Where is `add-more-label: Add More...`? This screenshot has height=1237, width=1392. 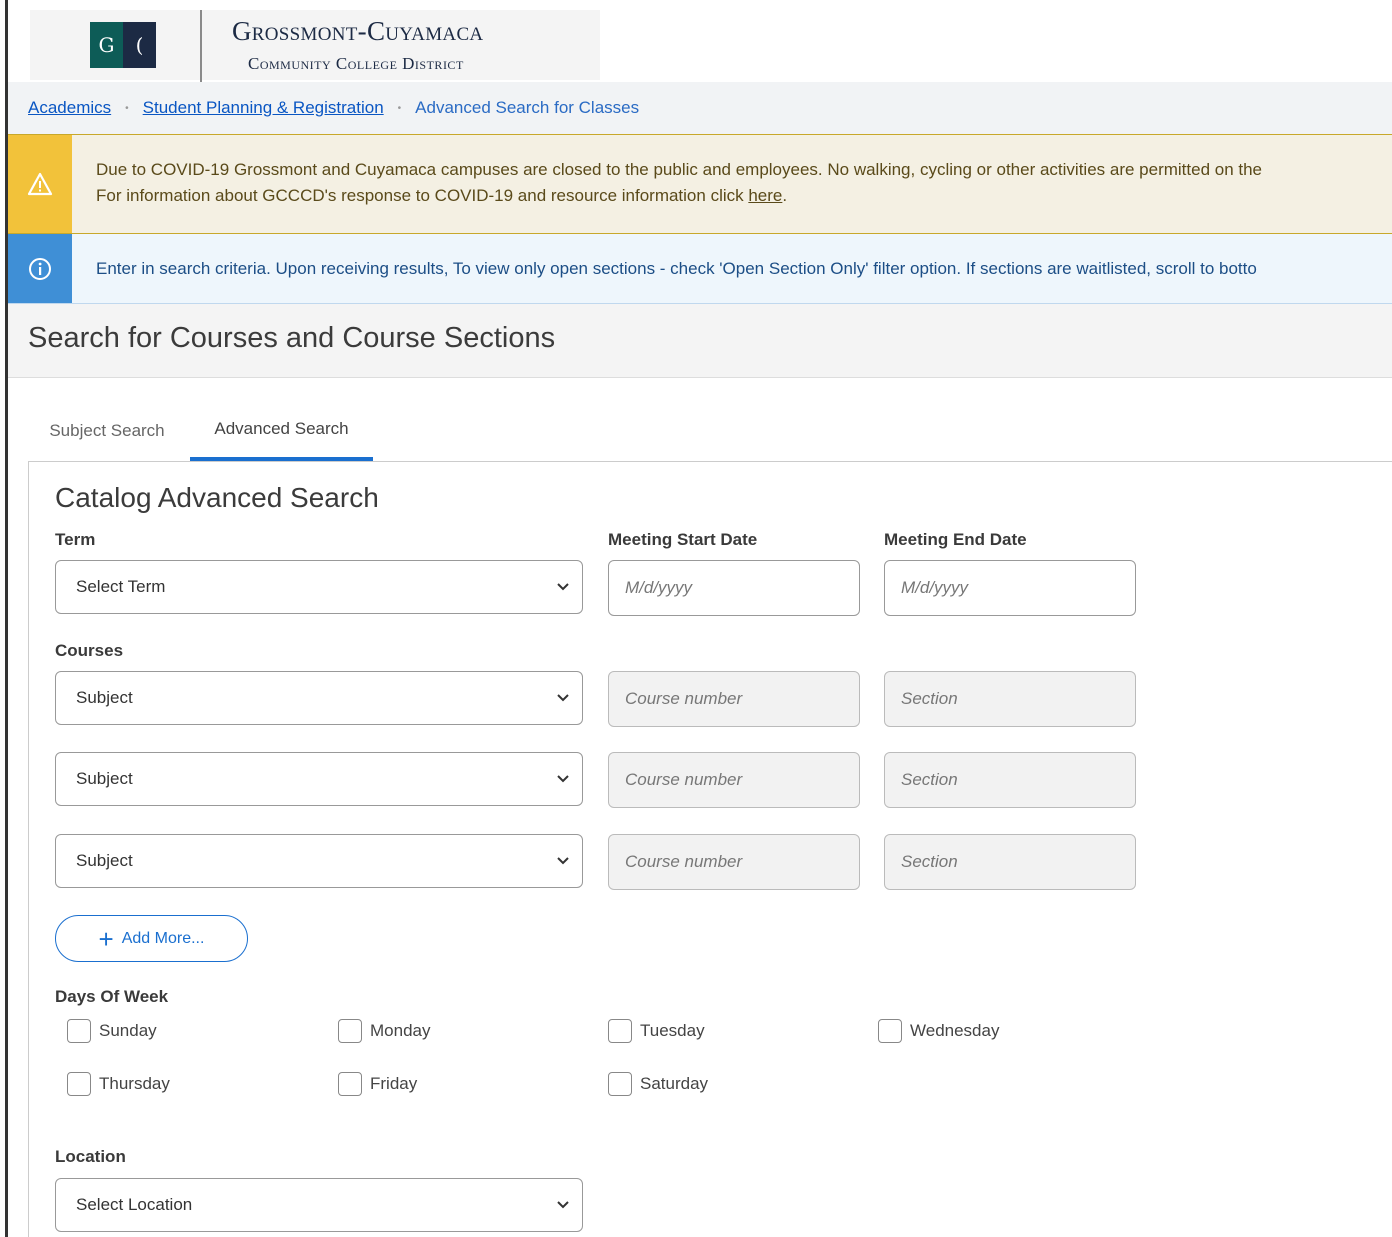 add-more-label: Add More... is located at coordinates (163, 938).